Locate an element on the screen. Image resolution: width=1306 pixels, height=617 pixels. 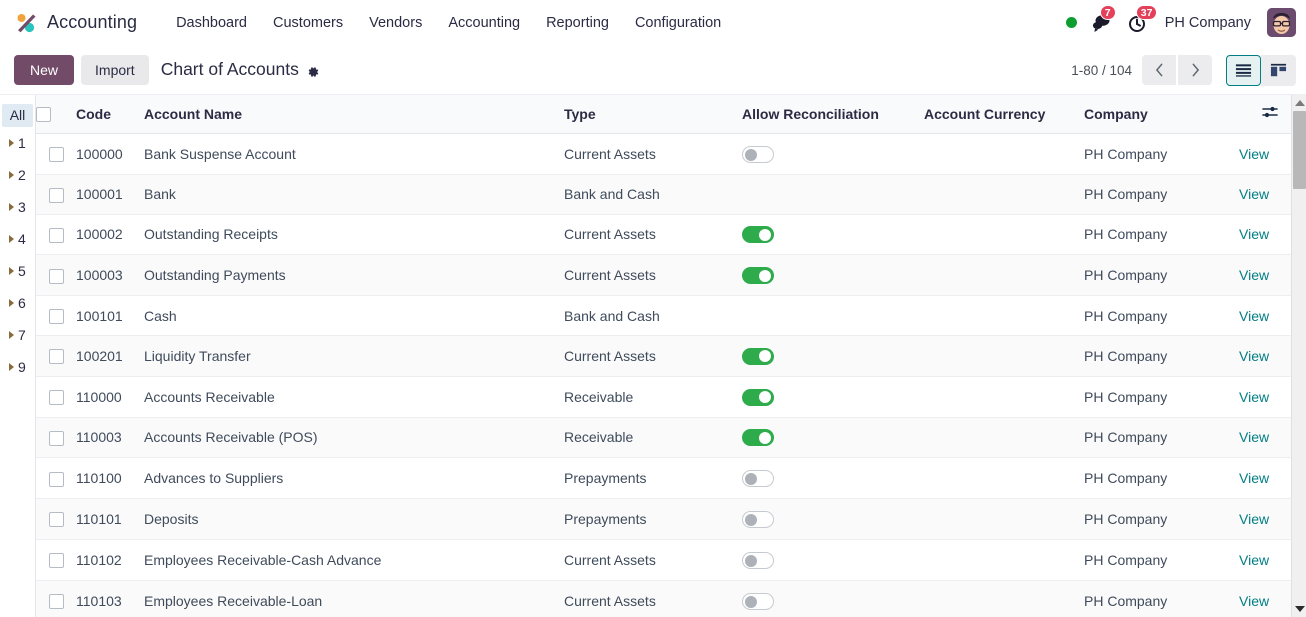
table-row: 110101 Deposits Prepayments PH Company View is located at coordinates (664, 519).